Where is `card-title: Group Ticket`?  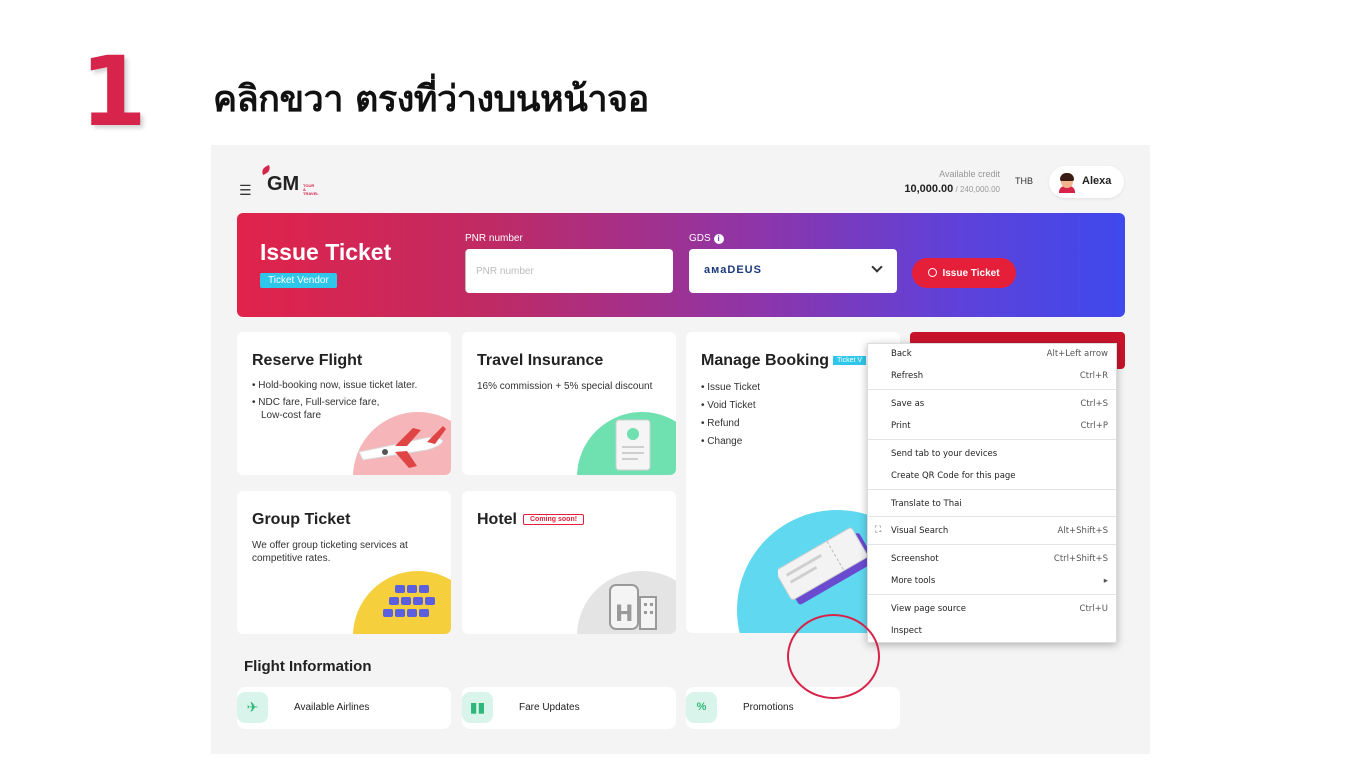 card-title: Group Ticket is located at coordinates (301, 519).